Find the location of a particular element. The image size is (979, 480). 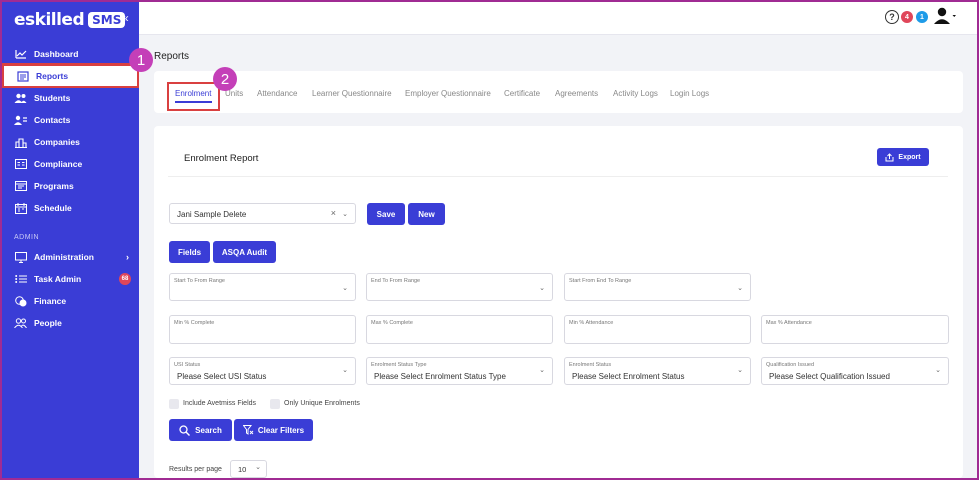

max-complete-input: Max % Complete is located at coordinates (459, 329).